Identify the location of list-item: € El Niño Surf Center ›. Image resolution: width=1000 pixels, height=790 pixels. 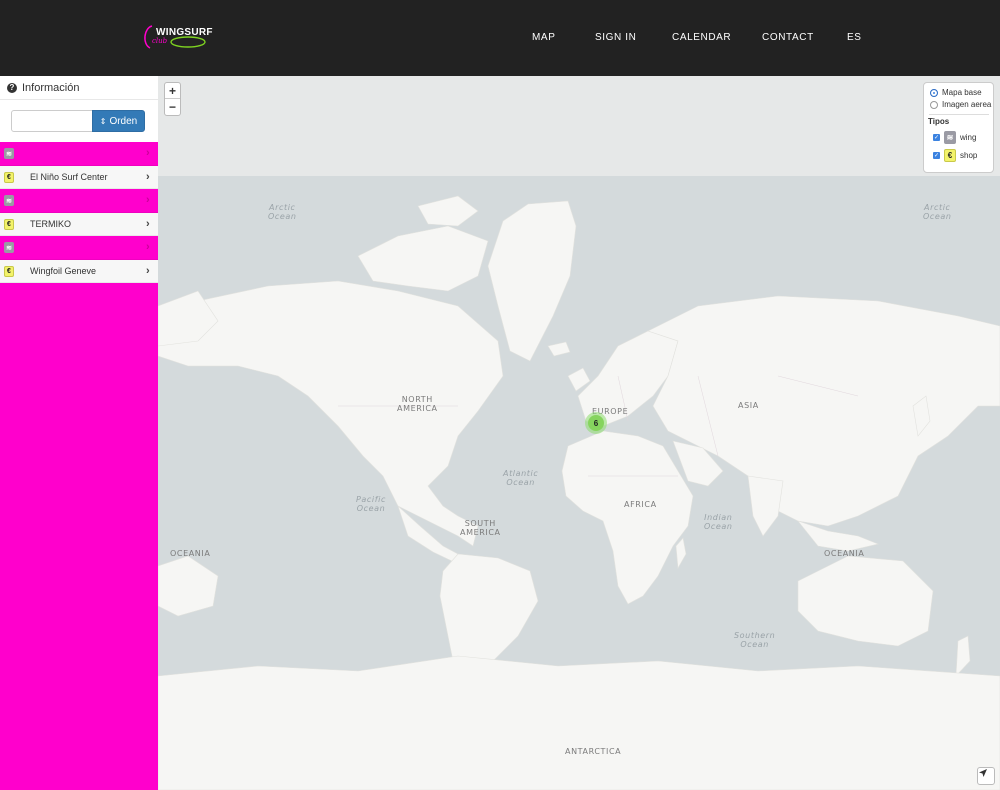
(79, 177).